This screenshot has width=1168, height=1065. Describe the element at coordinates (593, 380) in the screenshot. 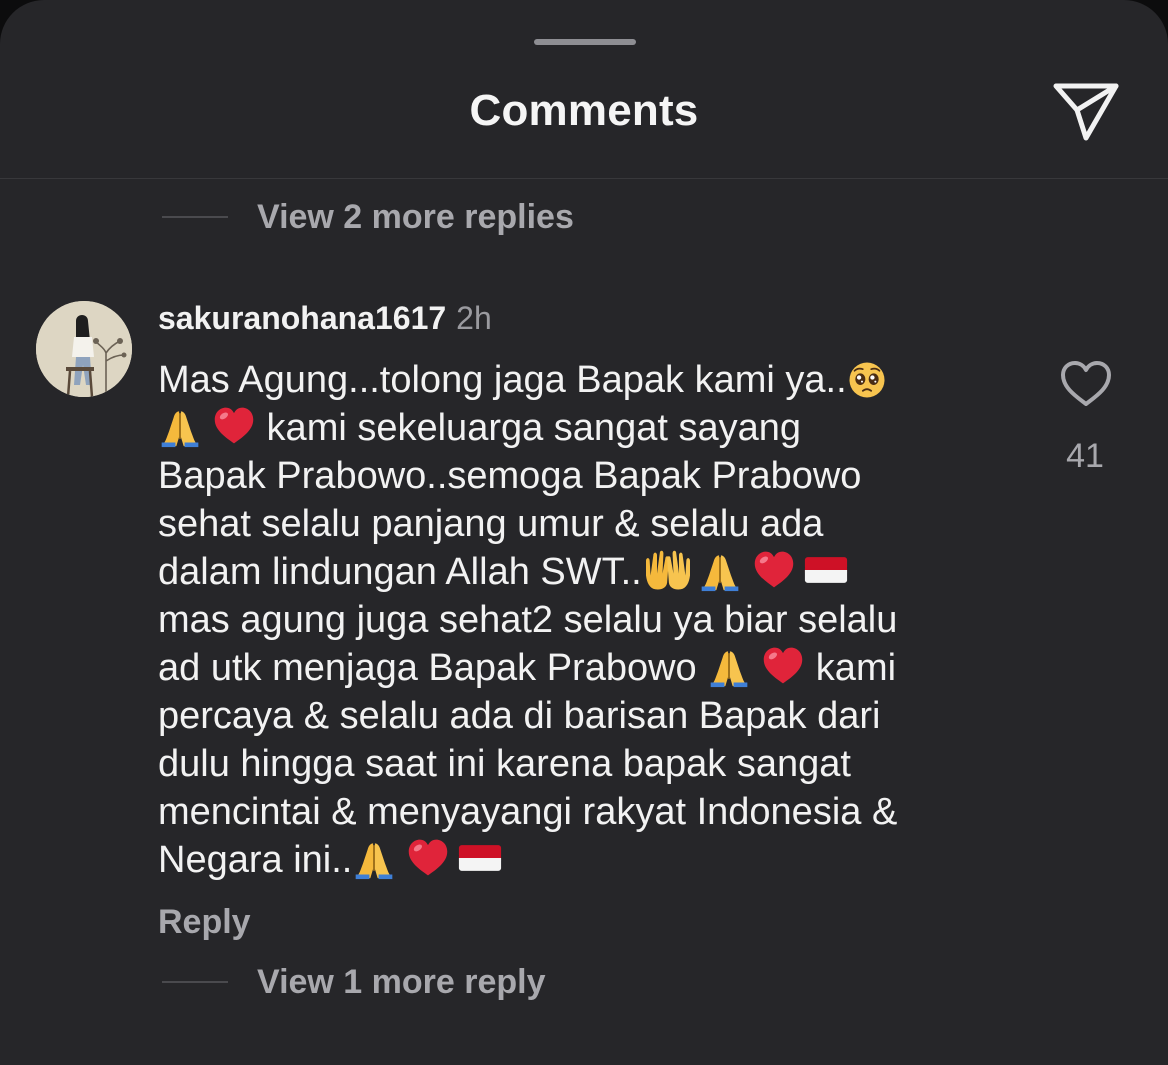

I see `comment-line: Mas Agung...tolong jaga Bapak kami ya..` at that location.